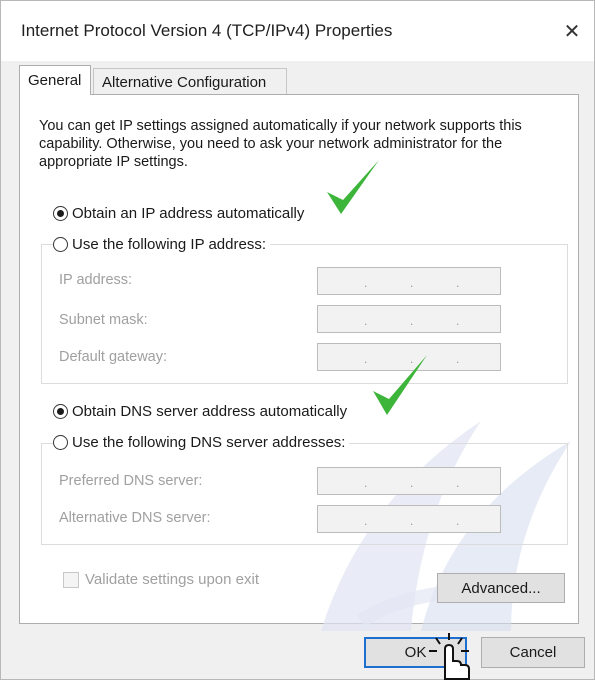  Describe the element at coordinates (209, 442) in the screenshot. I see `use-following-dns-label: Use the following DNS server addresses:` at that location.